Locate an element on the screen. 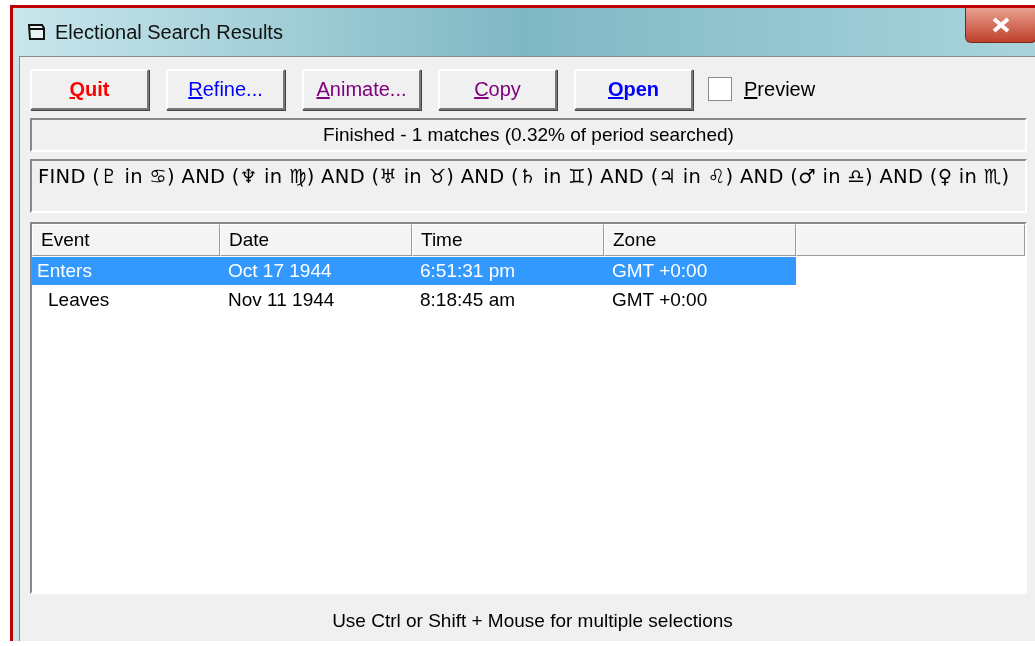 Image resolution: width=1035 pixels, height=646 pixels. table-cell-text: Leaves is located at coordinates (79, 300).